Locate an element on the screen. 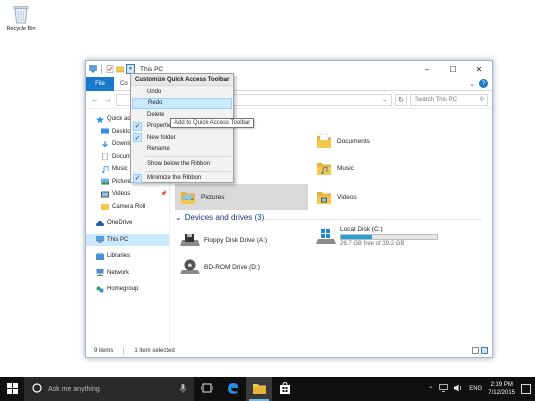 This screenshot has width=535, height=401. status-item-count: 9 items is located at coordinates (104, 350).